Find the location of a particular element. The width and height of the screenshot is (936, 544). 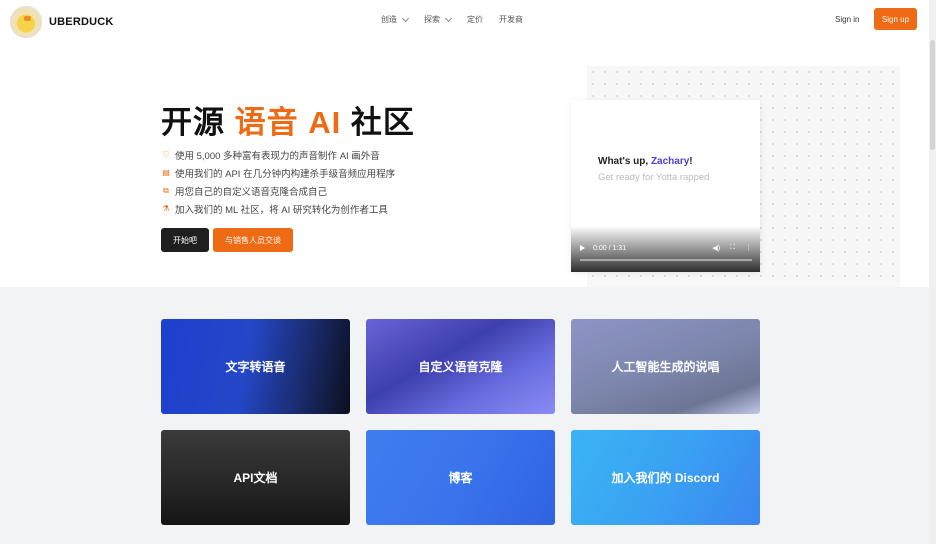

feature-item: ⧉ 用您自己的自定义语音克隆合成自己 is located at coordinates (278, 191).